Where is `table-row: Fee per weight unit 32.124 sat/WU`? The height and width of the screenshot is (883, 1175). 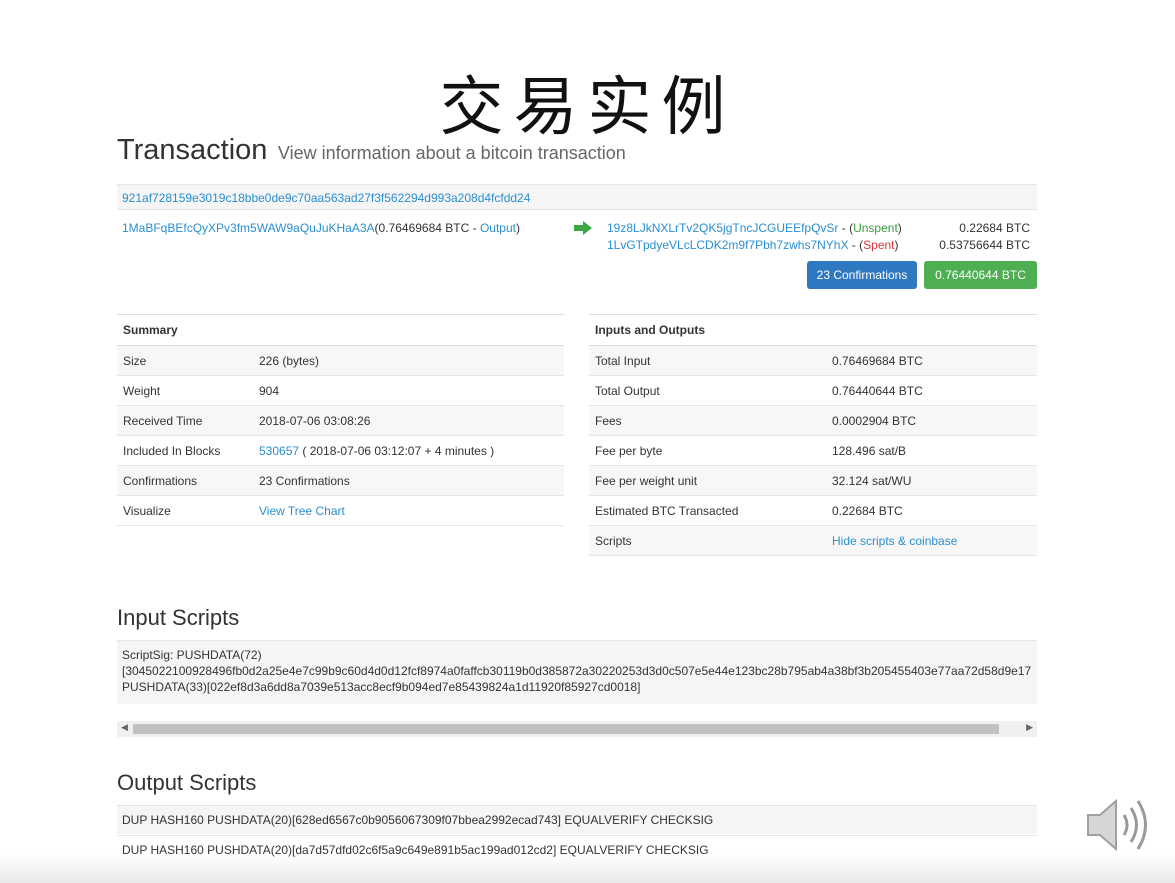
table-row: Fee per weight unit 32.124 sat/WU is located at coordinates (813, 480).